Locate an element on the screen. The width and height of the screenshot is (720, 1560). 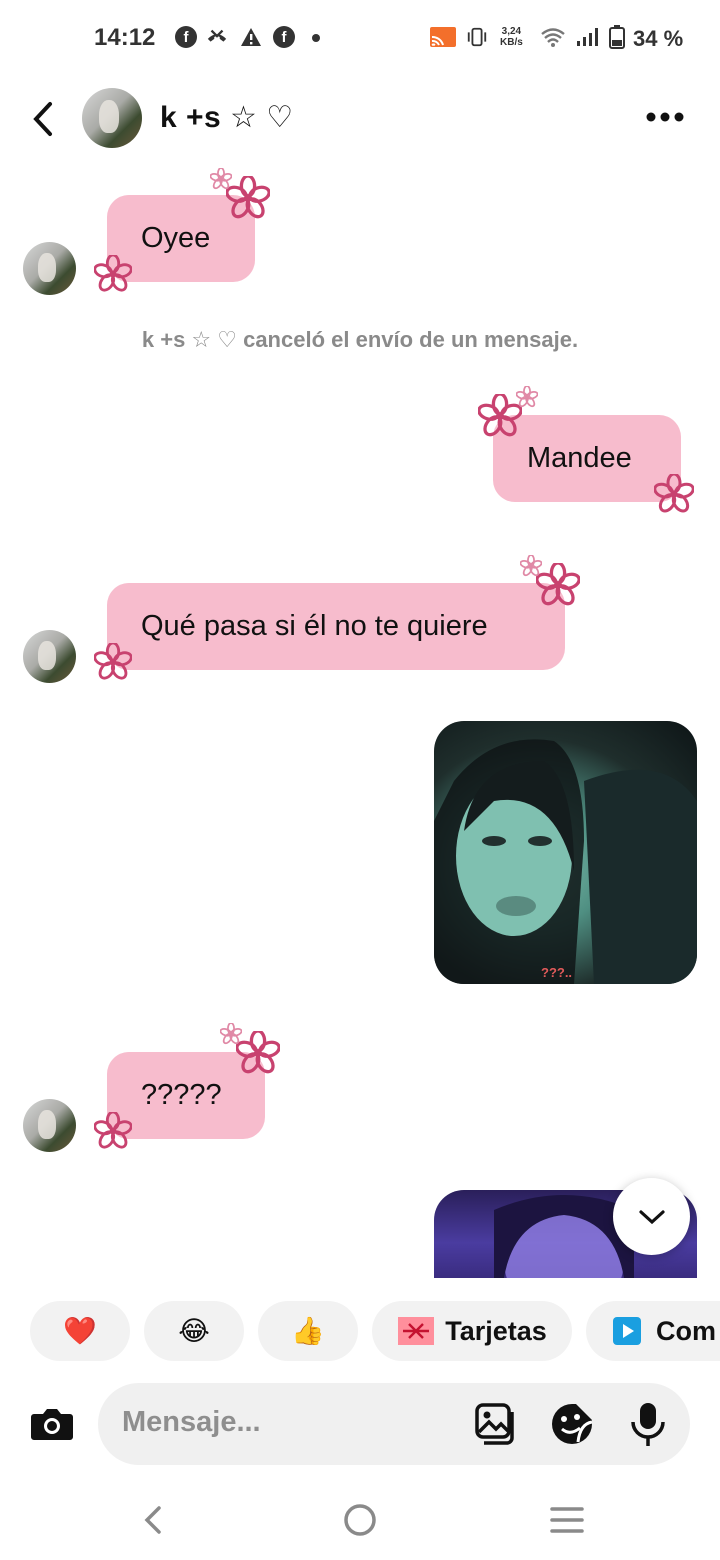
battery-percent: 34 % is located at coordinates (658, 38).